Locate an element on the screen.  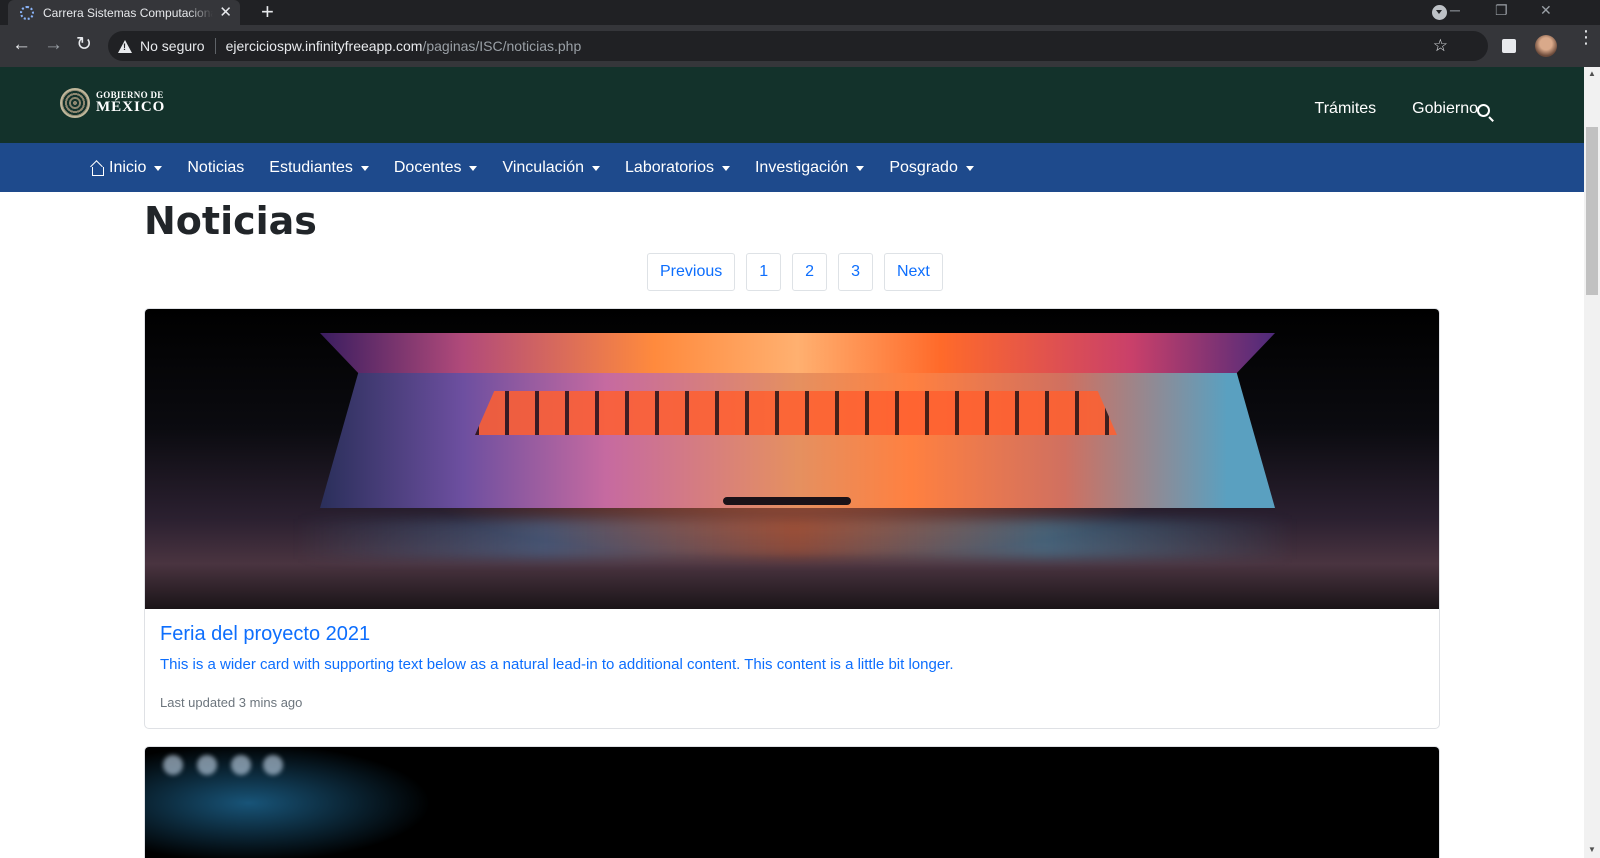
gov-link-tramites: Trámites is located at coordinates (1346, 109).